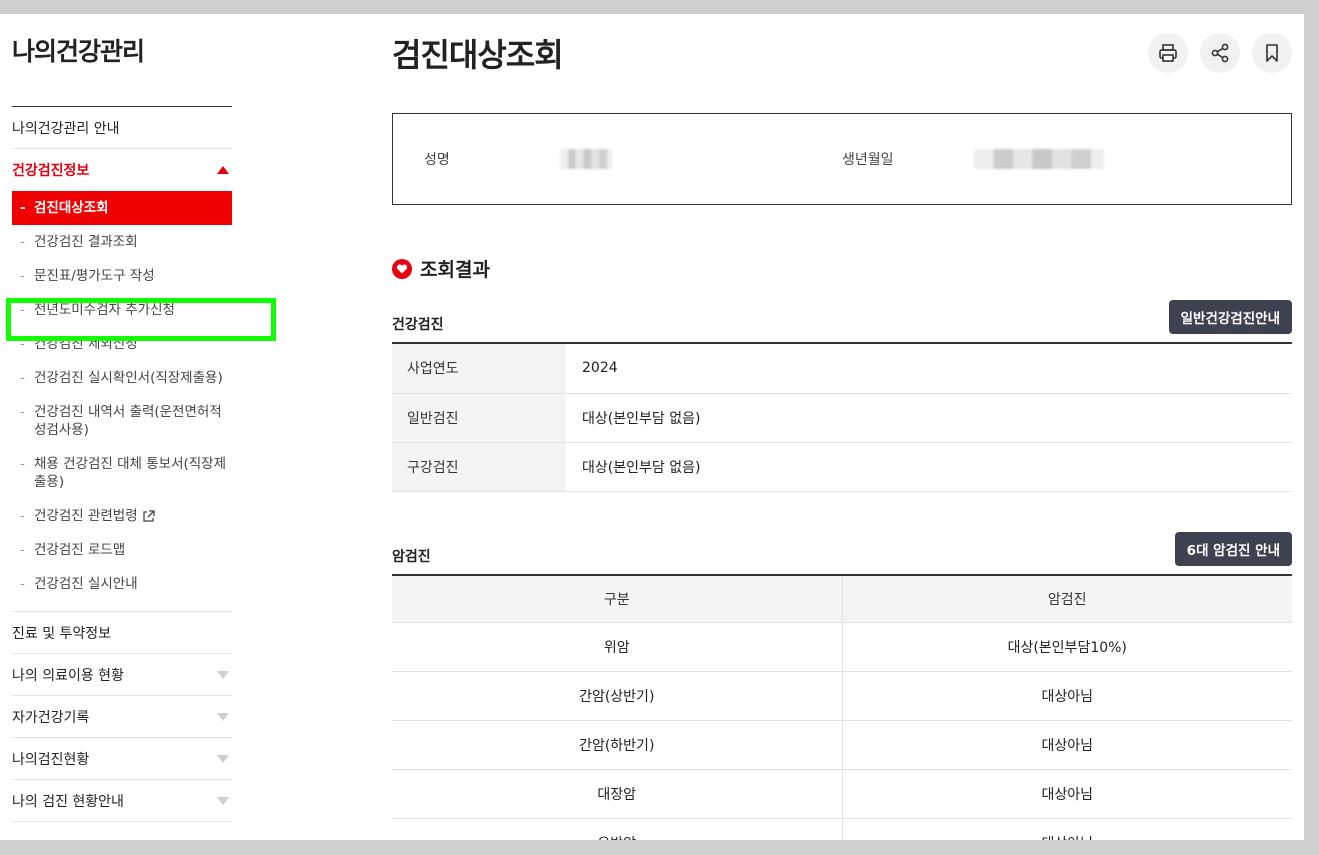 The height and width of the screenshot is (855, 1319). Describe the element at coordinates (617, 599) in the screenshot. I see `column-header-type: 구분` at that location.